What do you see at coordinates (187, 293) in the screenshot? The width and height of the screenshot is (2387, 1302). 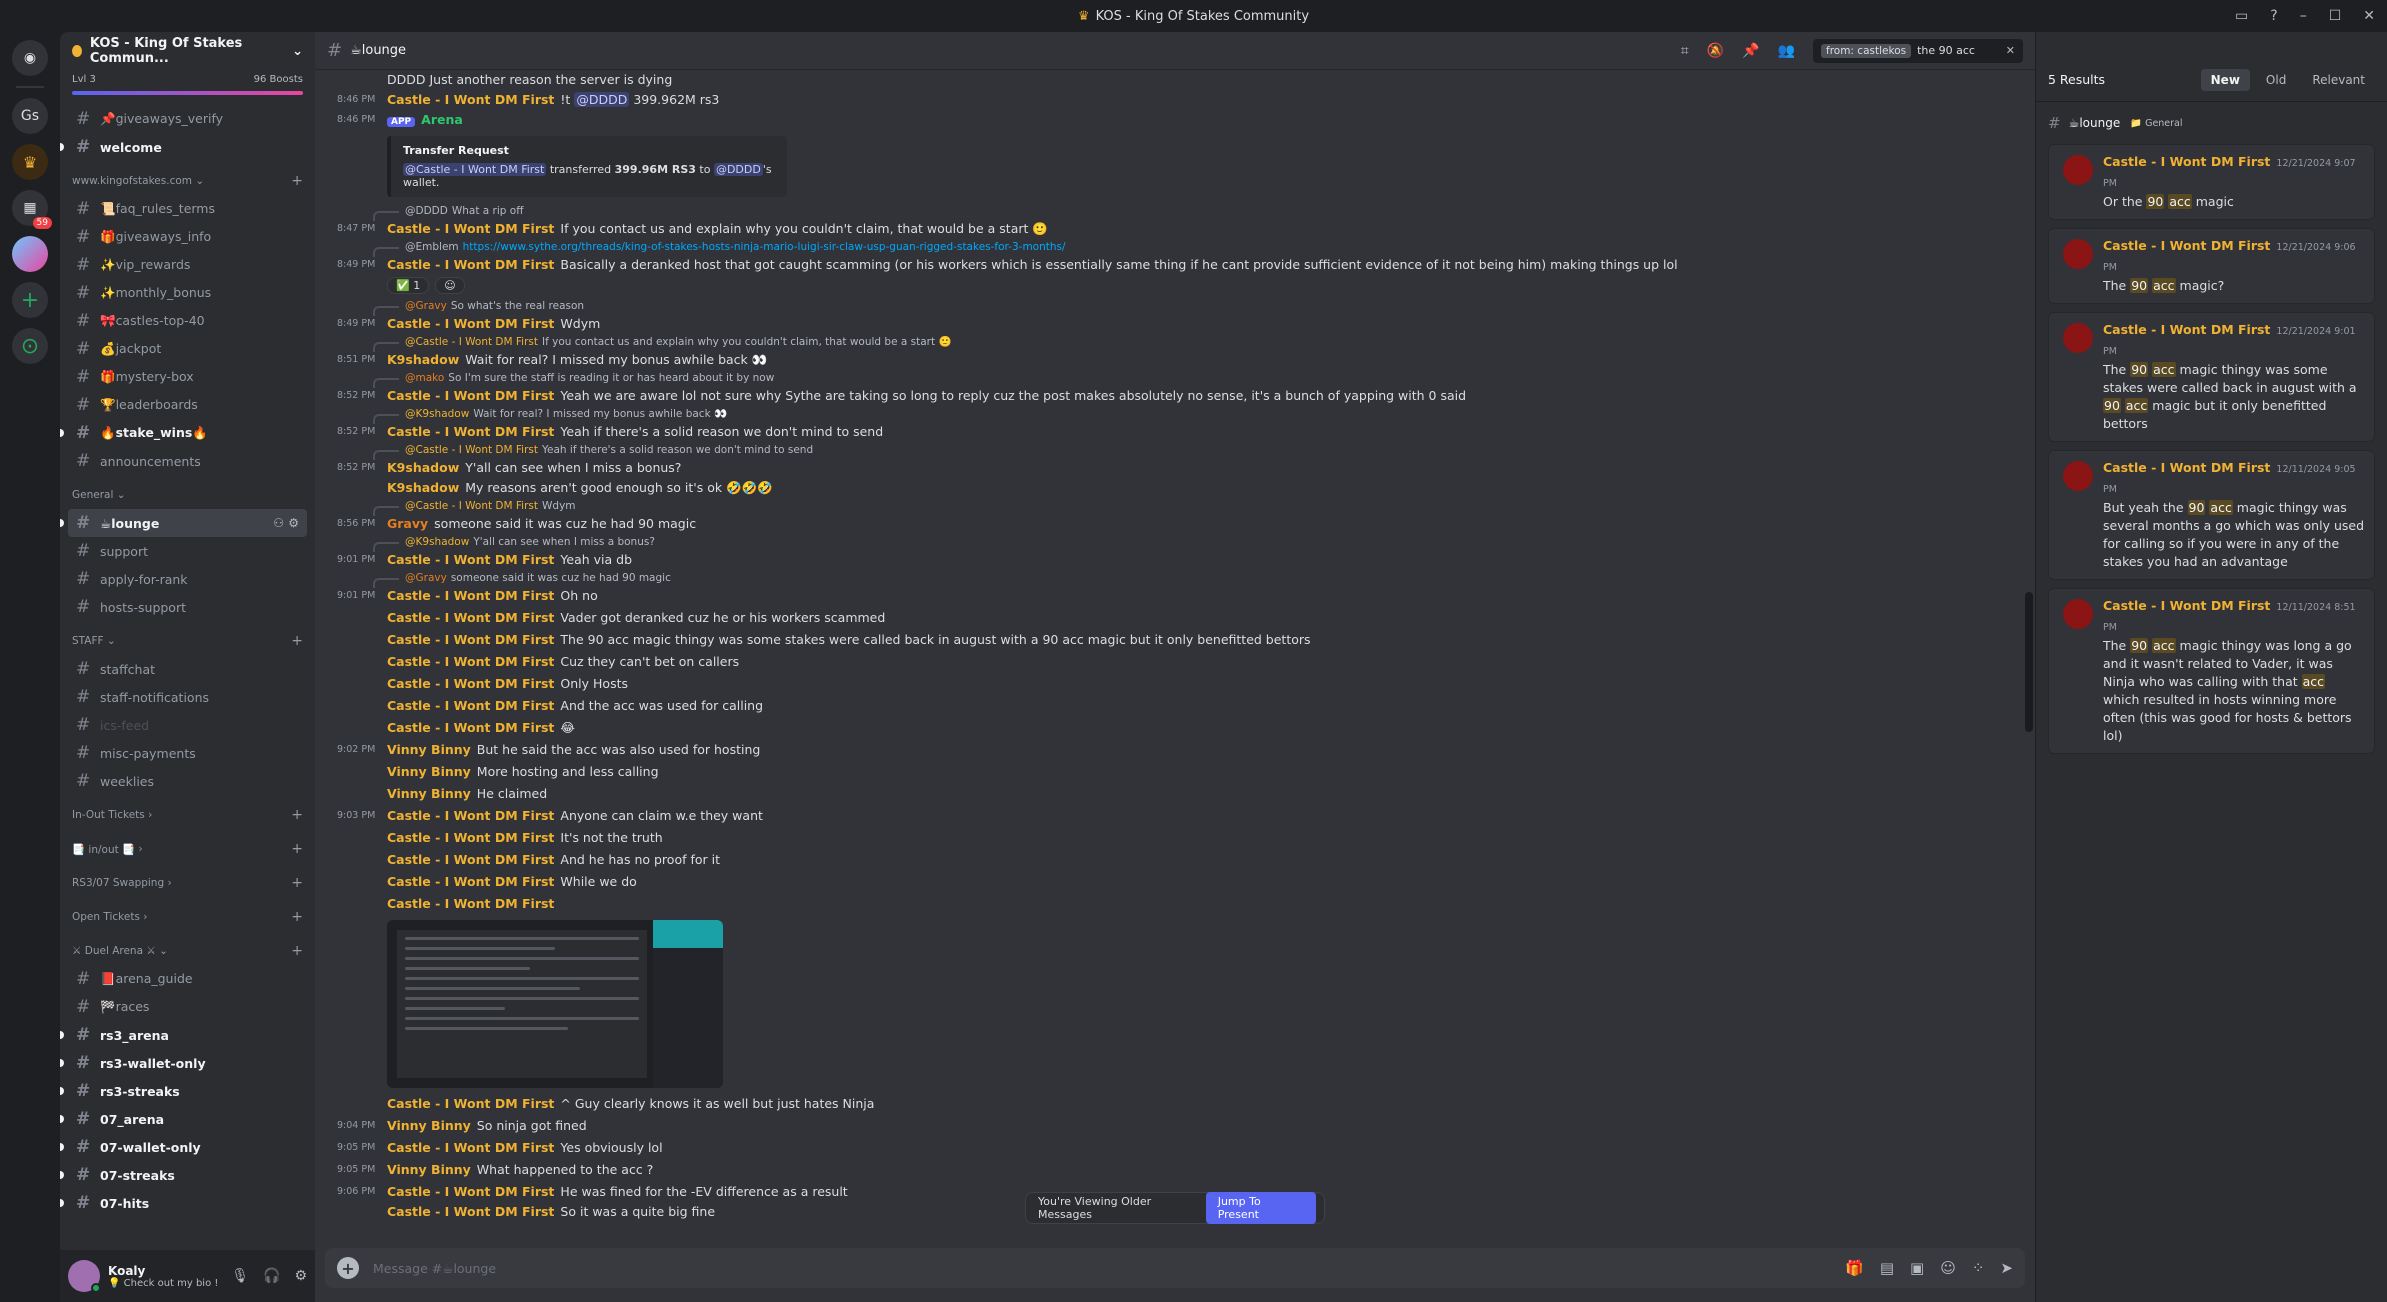 I see `channel-monthly-bonus: # ✨monthly_bonus` at bounding box center [187, 293].